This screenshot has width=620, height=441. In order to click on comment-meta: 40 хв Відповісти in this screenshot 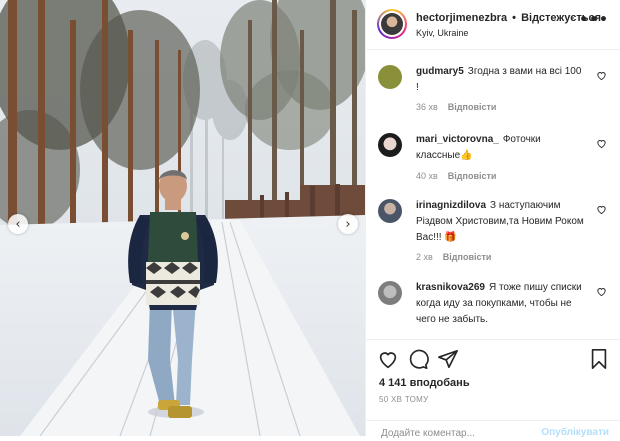, I will do `click(456, 176)`.